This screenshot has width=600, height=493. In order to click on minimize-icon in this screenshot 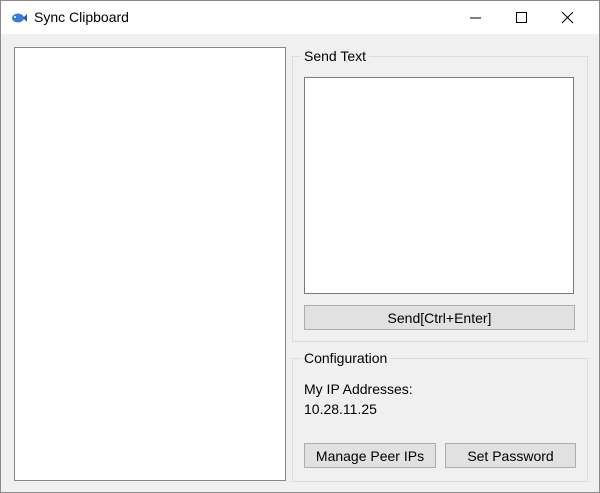, I will do `click(475, 18)`.